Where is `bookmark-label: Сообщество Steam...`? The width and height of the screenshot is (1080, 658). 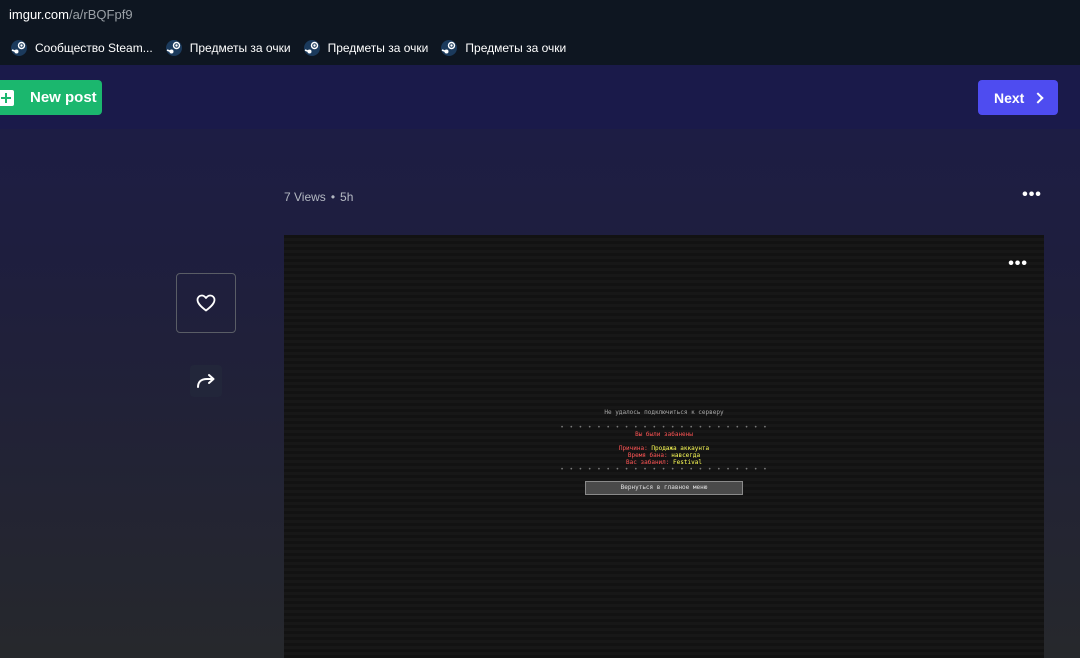
bookmark-label: Сообщество Steam... is located at coordinates (94, 47).